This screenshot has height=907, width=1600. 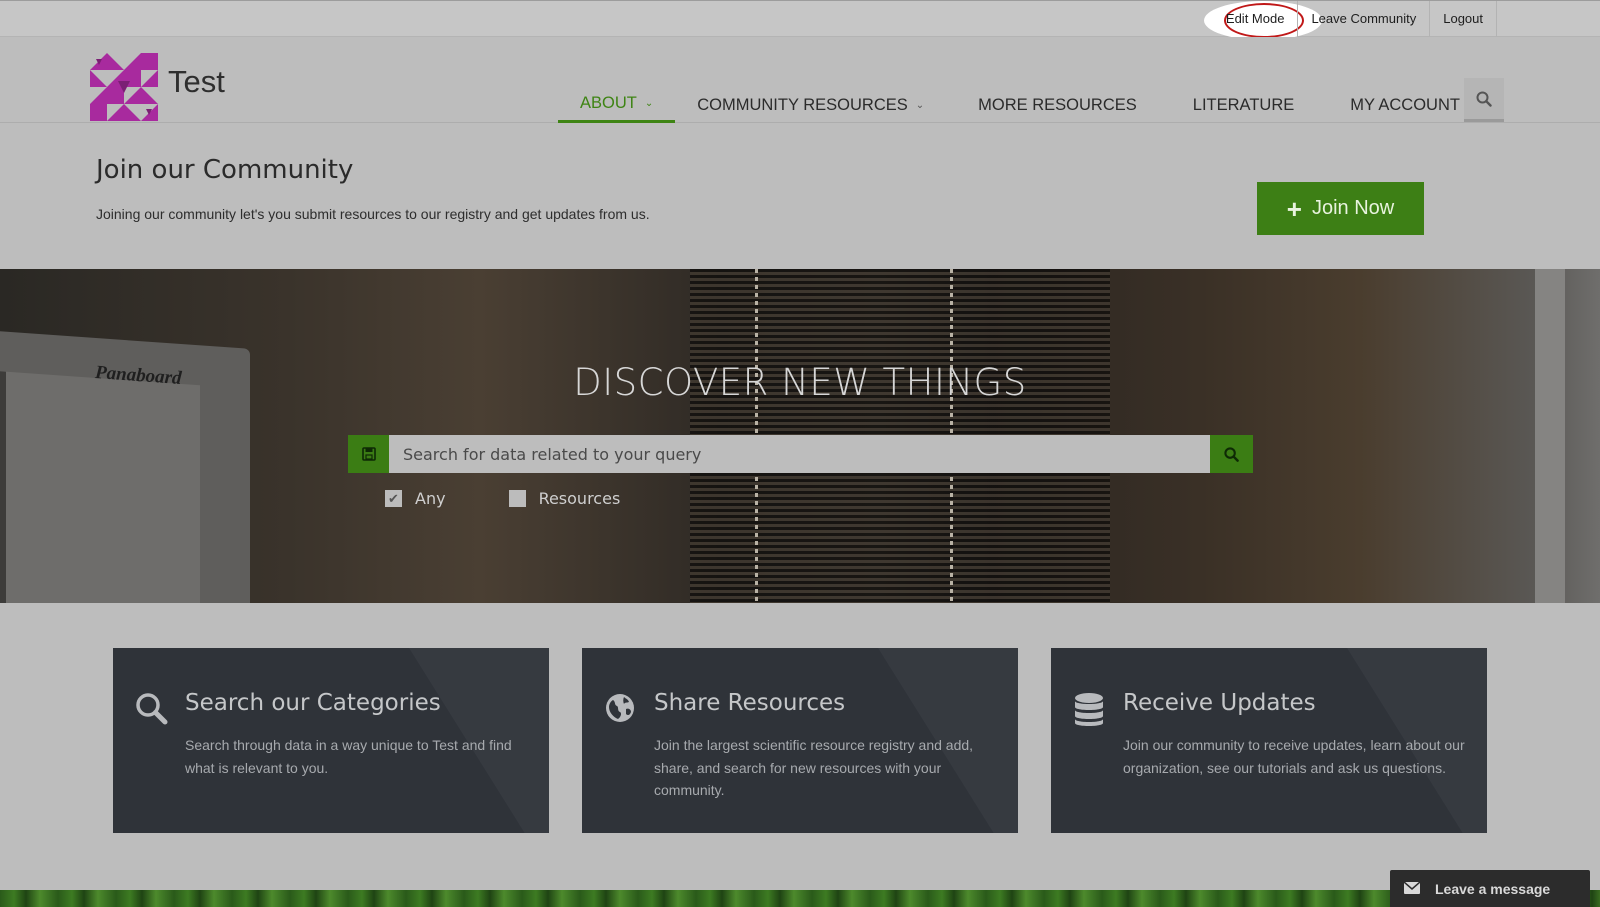 What do you see at coordinates (196, 82) in the screenshot?
I see `site-title: Test` at bounding box center [196, 82].